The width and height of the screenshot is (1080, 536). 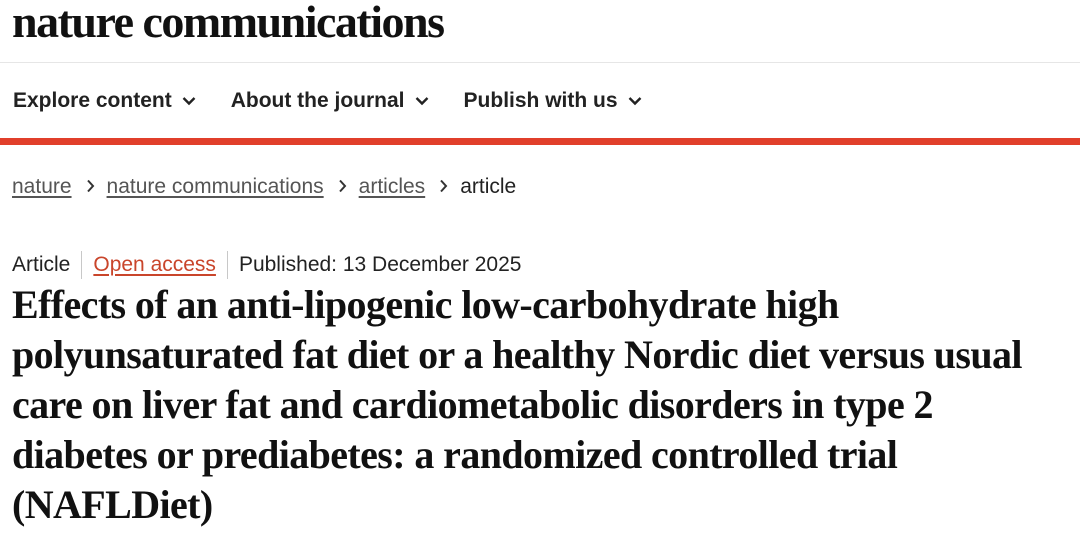 What do you see at coordinates (380, 264) in the screenshot?
I see `published-date: Published: 13 December 2025` at bounding box center [380, 264].